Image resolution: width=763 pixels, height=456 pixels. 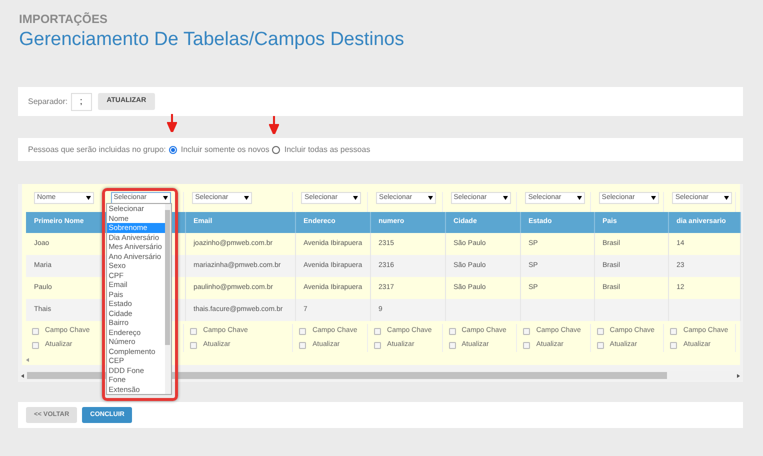 What do you see at coordinates (167, 299) in the screenshot?
I see `dropdown-scrollbar` at bounding box center [167, 299].